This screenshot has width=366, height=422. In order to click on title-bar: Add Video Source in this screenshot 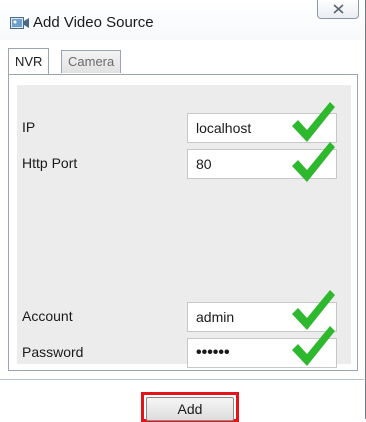, I will do `click(182, 20)`.